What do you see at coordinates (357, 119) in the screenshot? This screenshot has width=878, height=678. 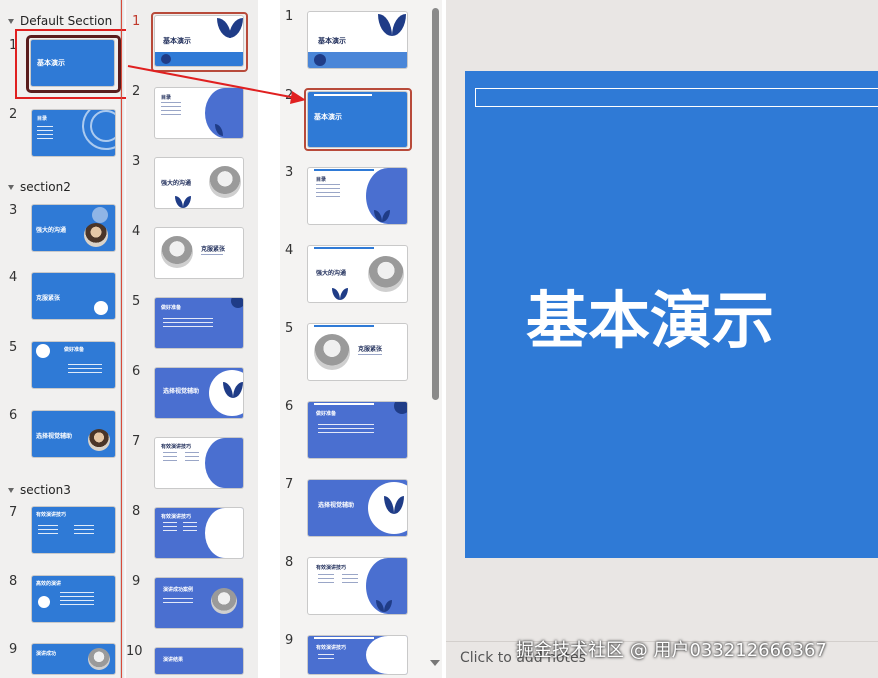 I see `slide-thumbnail-2: 基本演示` at bounding box center [357, 119].